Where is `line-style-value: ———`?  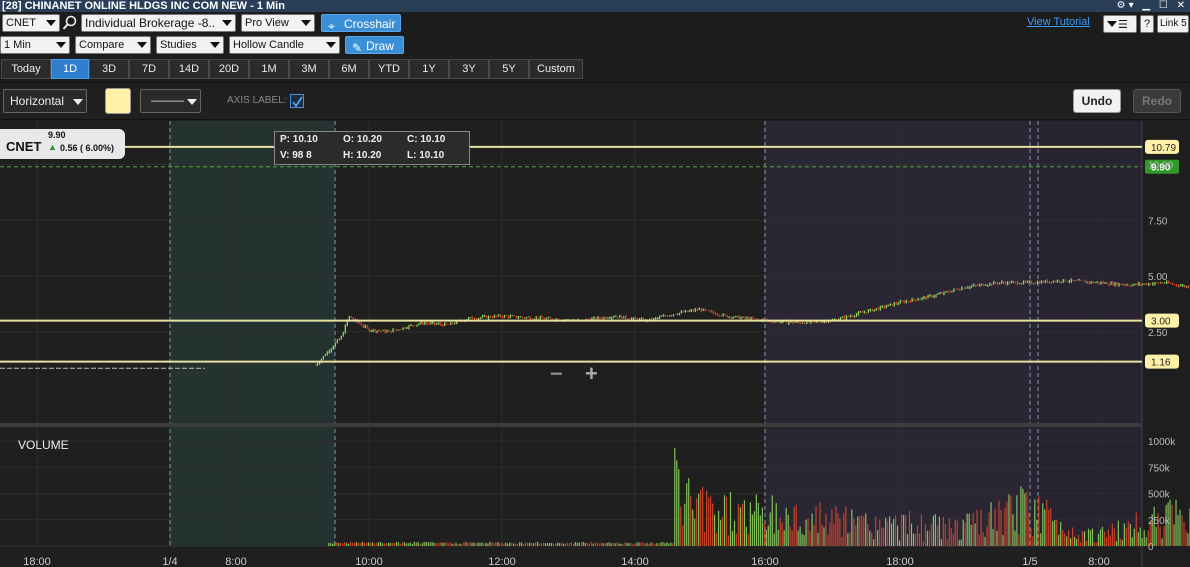 line-style-value: ——— is located at coordinates (167, 101).